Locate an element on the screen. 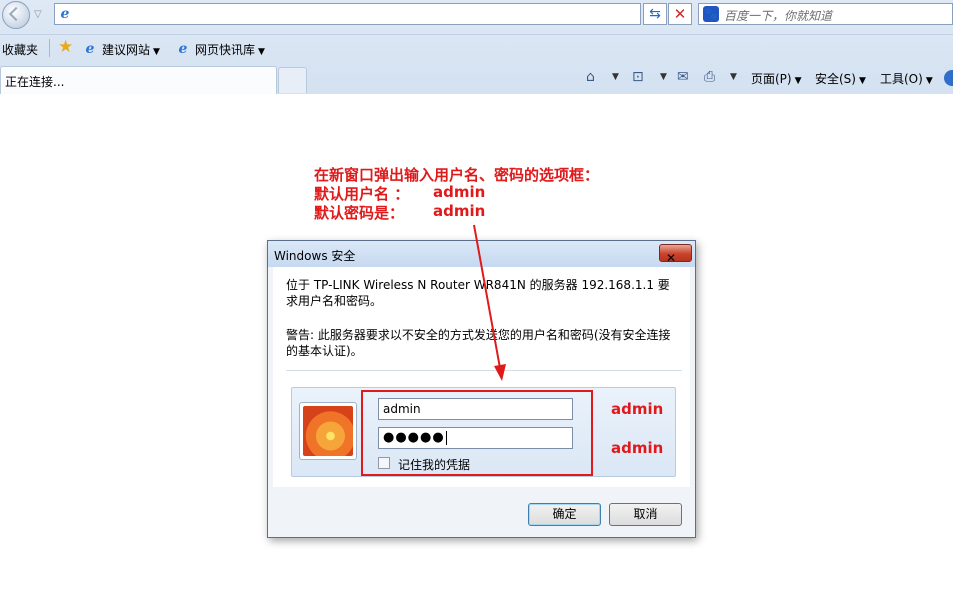 The height and width of the screenshot is (595, 953). favorites-item-suggested-sites: 建议网站 ▼ is located at coordinates (131, 49).